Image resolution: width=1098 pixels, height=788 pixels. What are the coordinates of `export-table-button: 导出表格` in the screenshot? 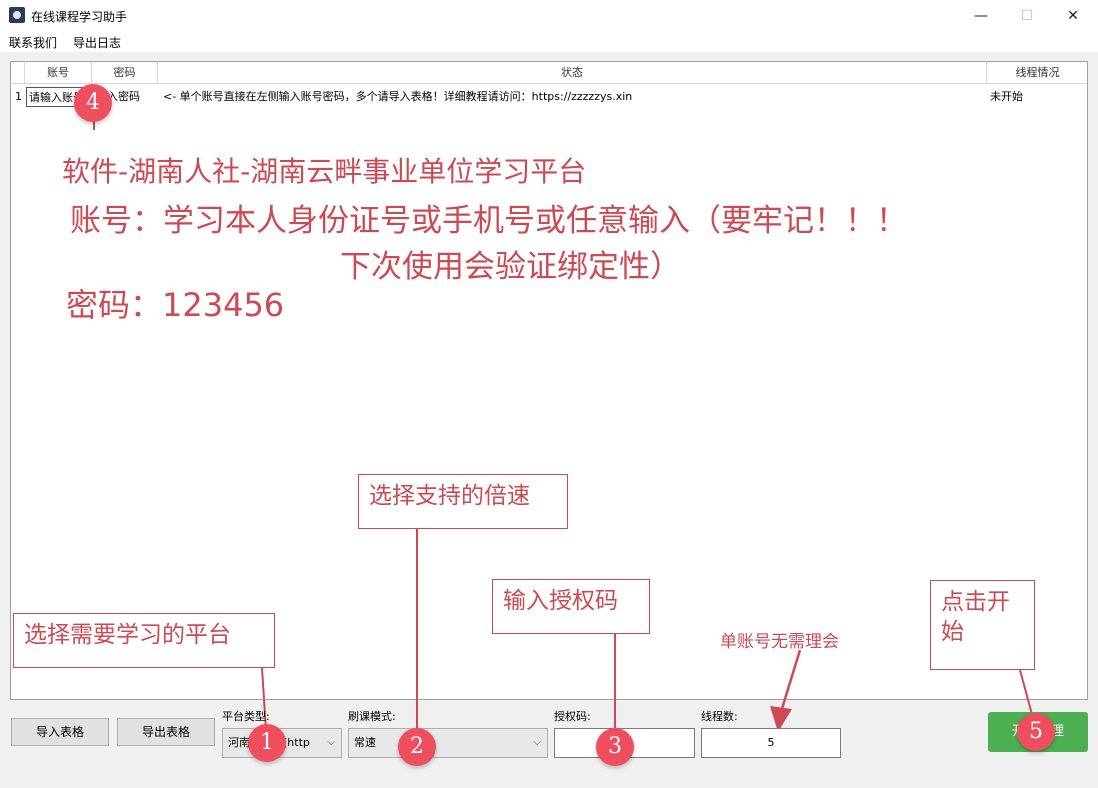 It's located at (166, 732).